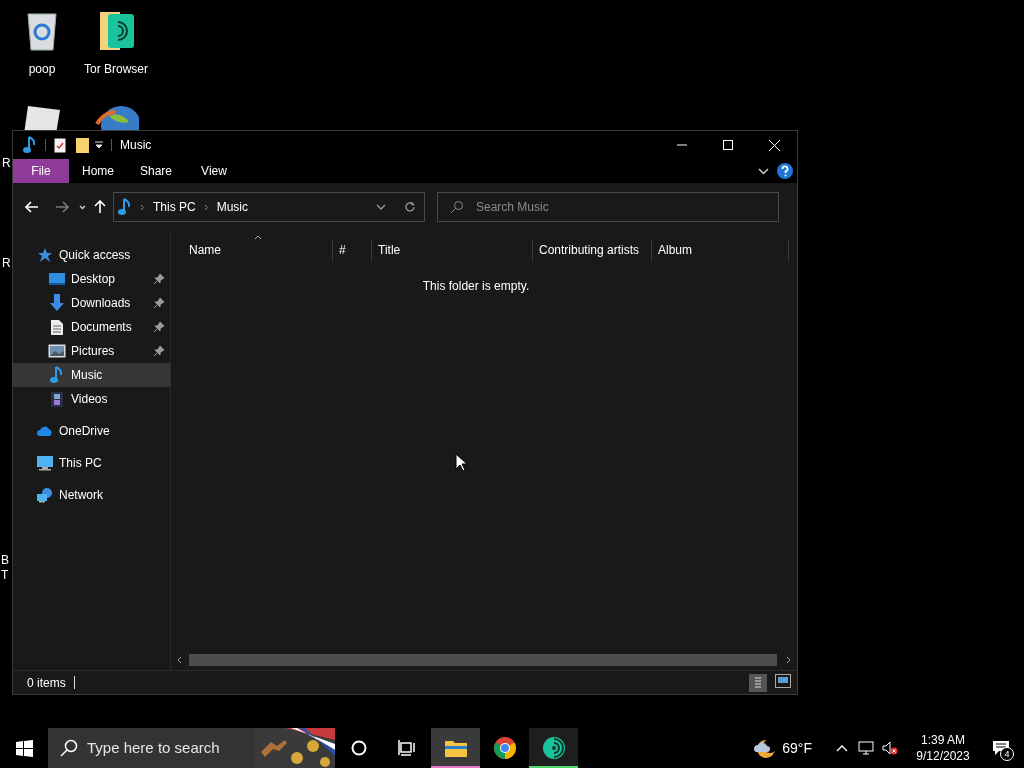 Image resolution: width=1024 pixels, height=768 pixels. Describe the element at coordinates (174, 207) in the screenshot. I see `breadcrumb-item: This PC` at that location.